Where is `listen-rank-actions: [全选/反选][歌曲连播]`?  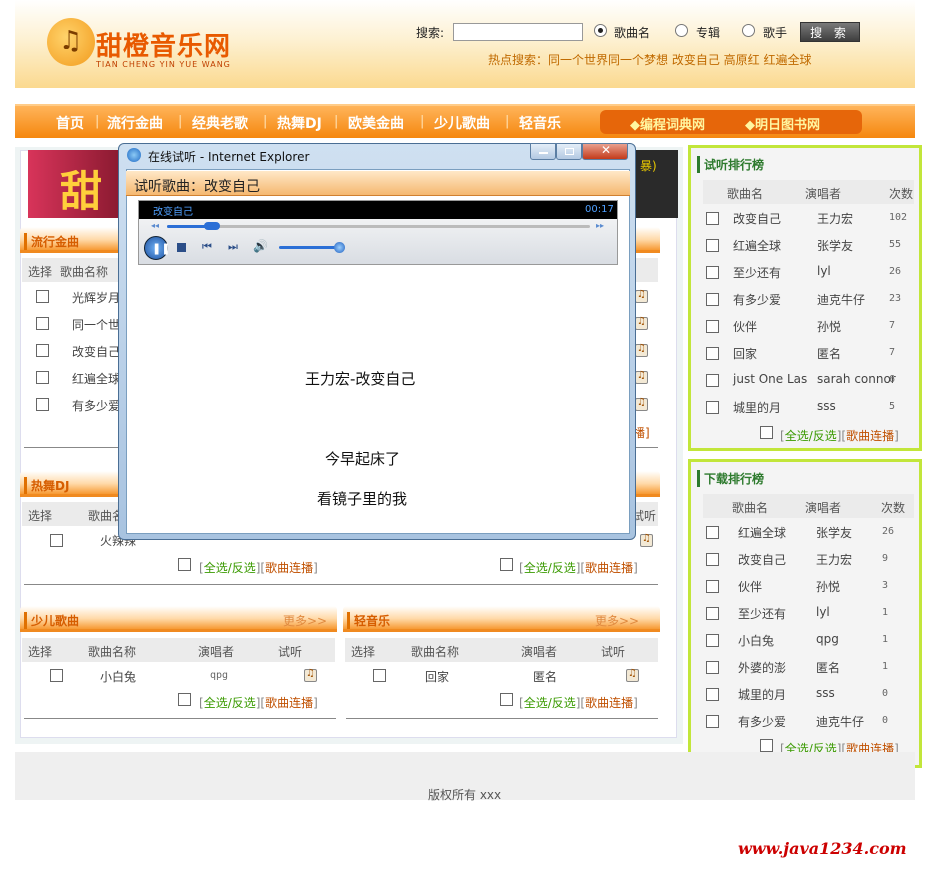
listen-rank-actions: [全选/反选][歌曲连播] is located at coordinates (839, 435).